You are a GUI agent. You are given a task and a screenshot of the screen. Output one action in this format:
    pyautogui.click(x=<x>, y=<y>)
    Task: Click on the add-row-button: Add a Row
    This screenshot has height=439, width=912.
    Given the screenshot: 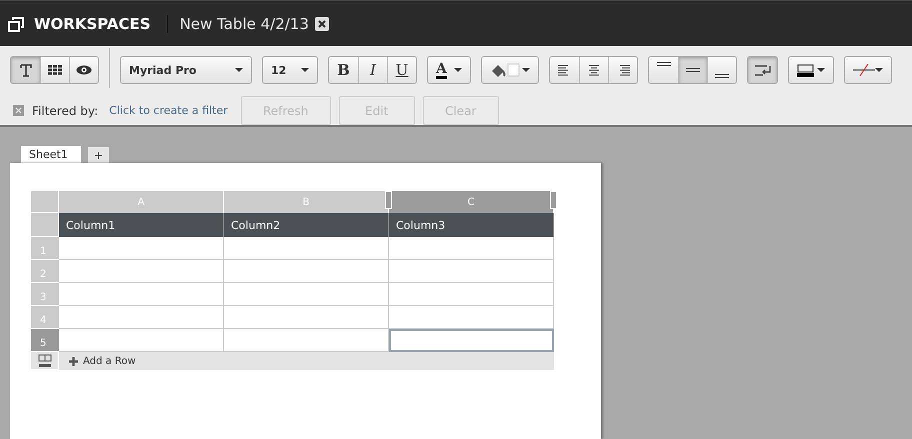 What is the action you would take?
    pyautogui.click(x=306, y=361)
    